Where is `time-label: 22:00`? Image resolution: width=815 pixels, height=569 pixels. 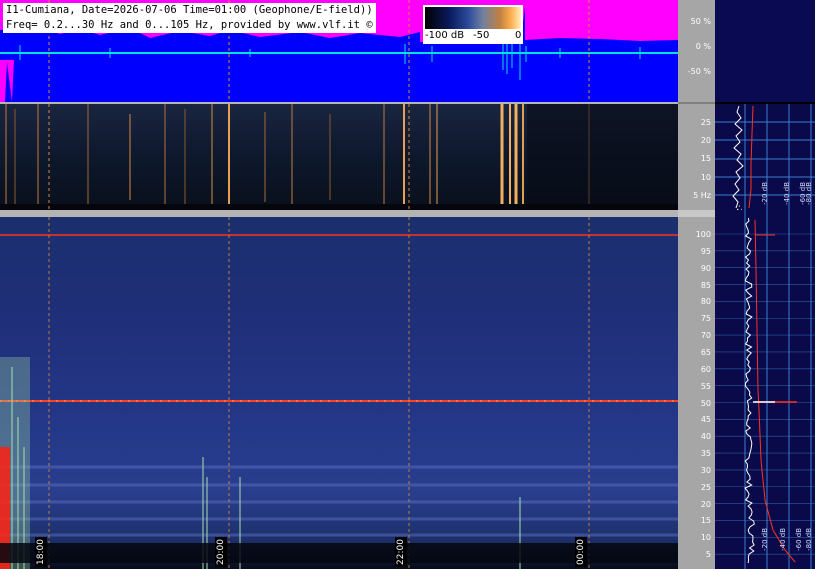
time-label: 22:00 is located at coordinates (401, 552).